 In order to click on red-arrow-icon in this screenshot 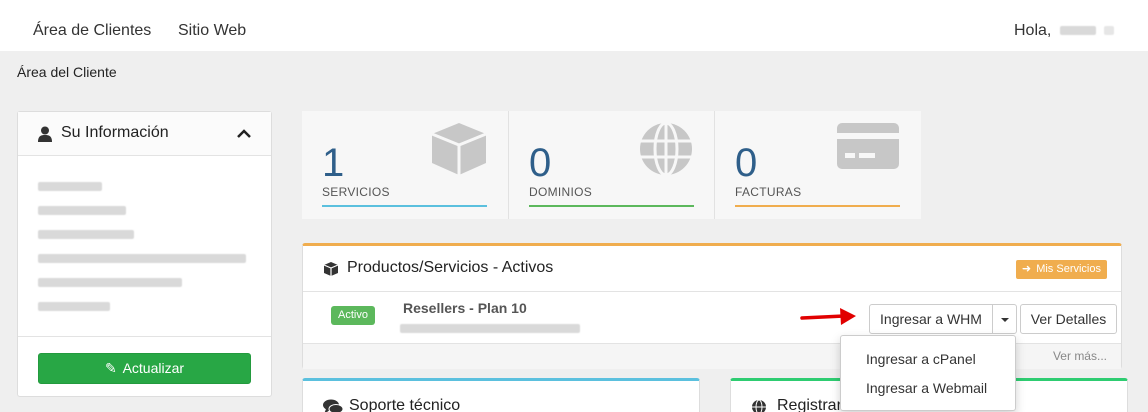, I will do `click(829, 319)`.